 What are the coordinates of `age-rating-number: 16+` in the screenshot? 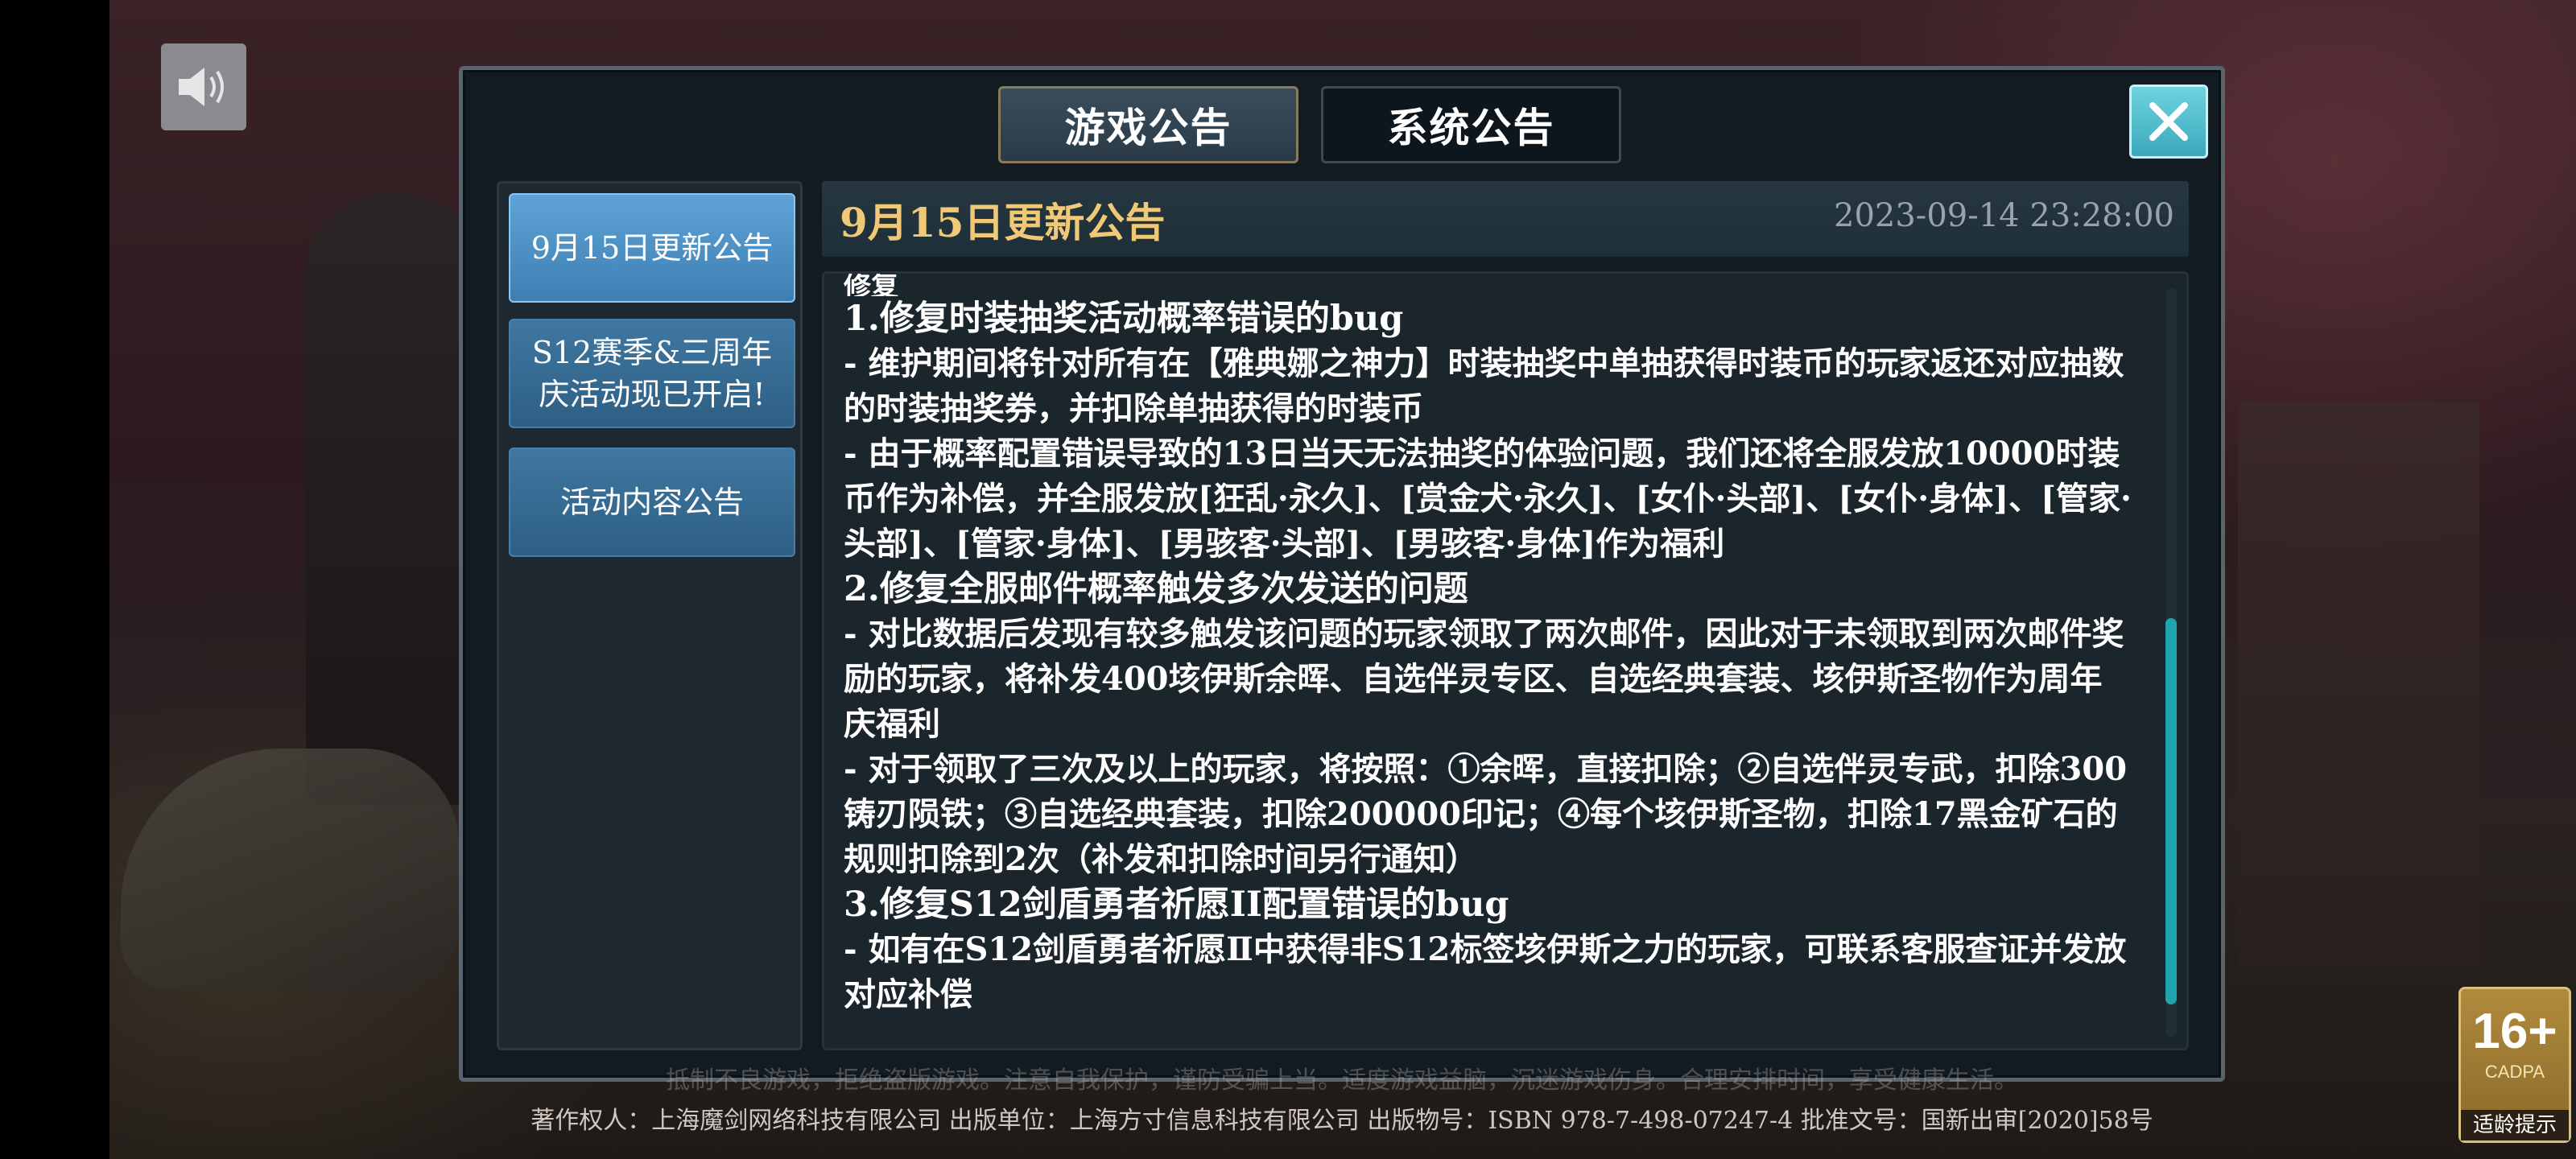 It's located at (2514, 1031).